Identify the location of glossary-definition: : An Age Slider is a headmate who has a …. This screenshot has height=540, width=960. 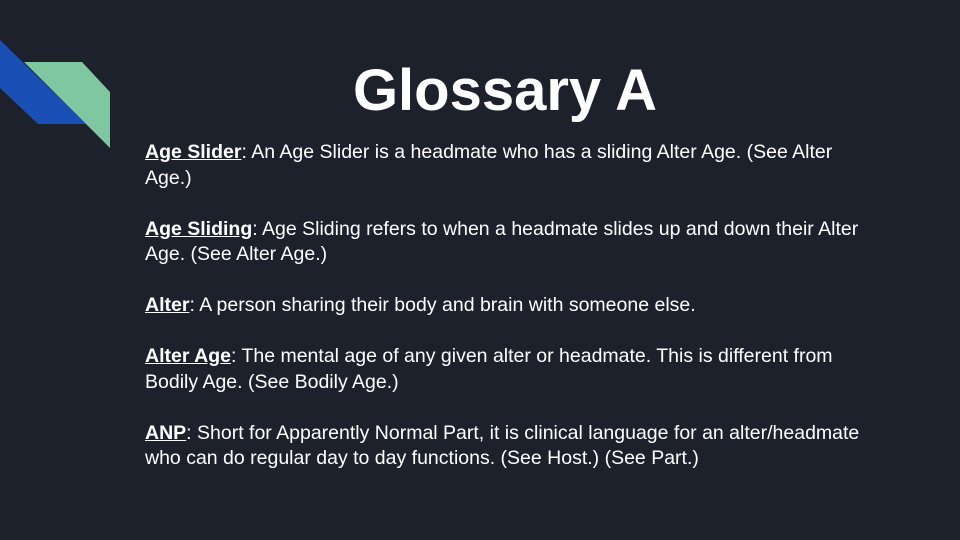
(489, 165).